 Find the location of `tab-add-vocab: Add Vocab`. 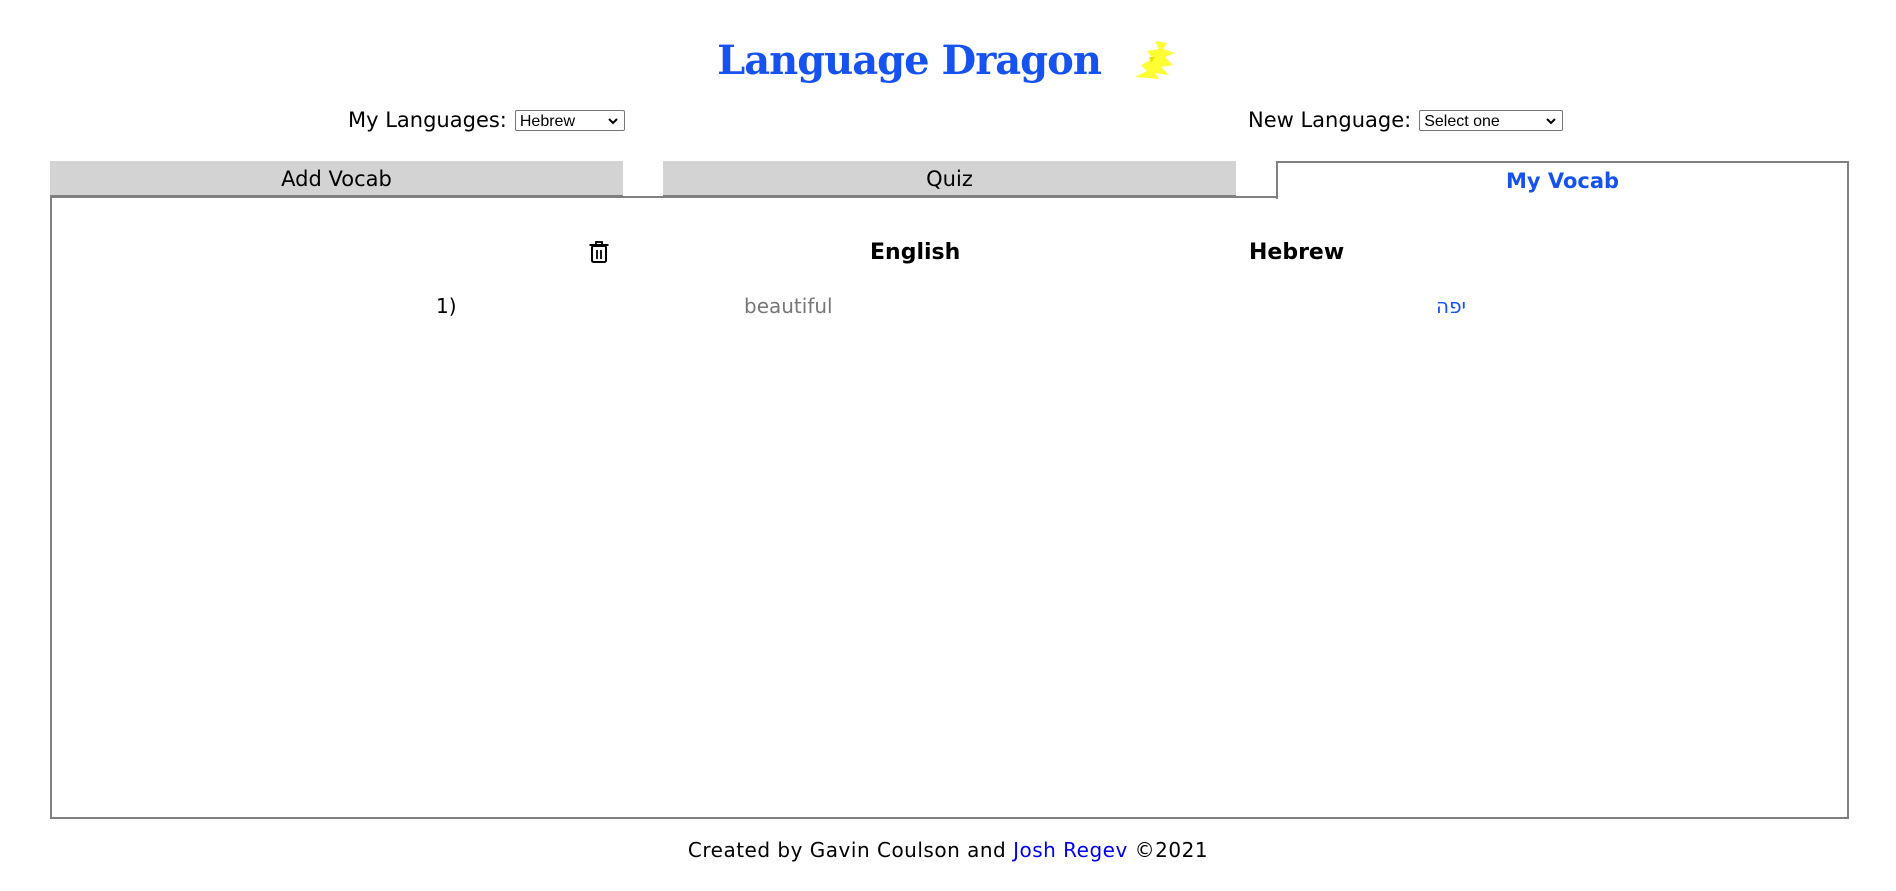

tab-add-vocab: Add Vocab is located at coordinates (336, 179).